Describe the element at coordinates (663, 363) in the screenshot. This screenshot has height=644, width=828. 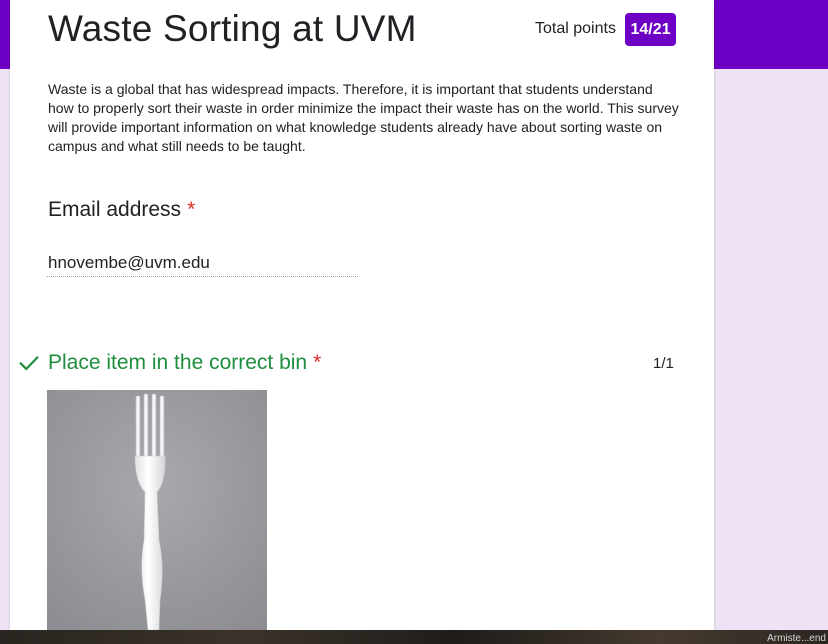
I see `question-score: 1/1` at that location.